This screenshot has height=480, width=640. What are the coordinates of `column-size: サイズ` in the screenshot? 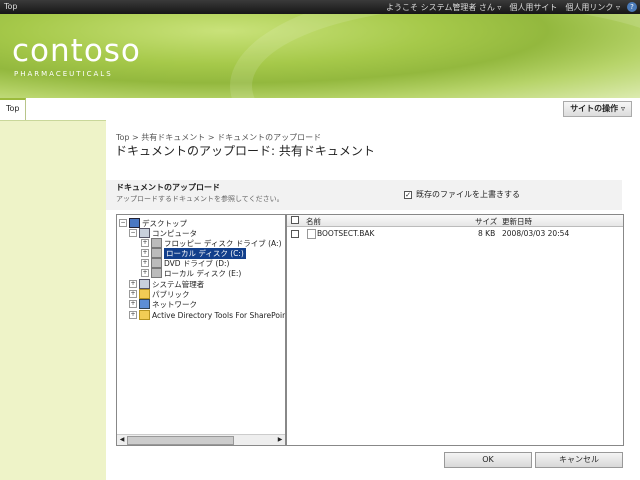 It's located at (486, 221).